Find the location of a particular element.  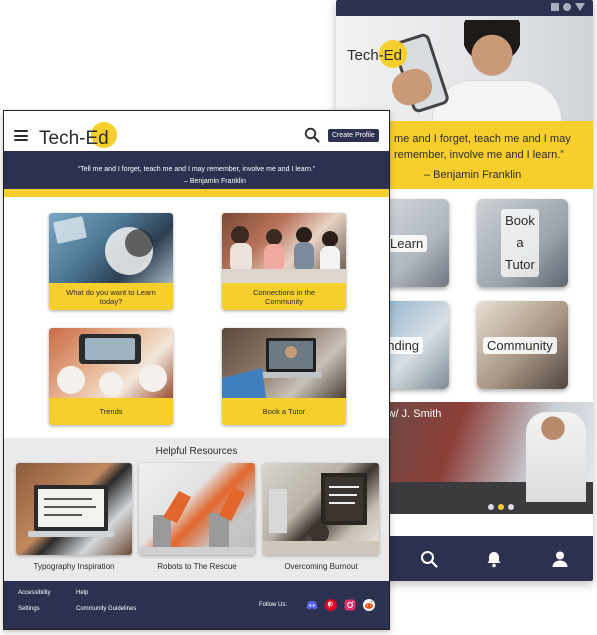

pinterest-icon is located at coordinates (331, 605).